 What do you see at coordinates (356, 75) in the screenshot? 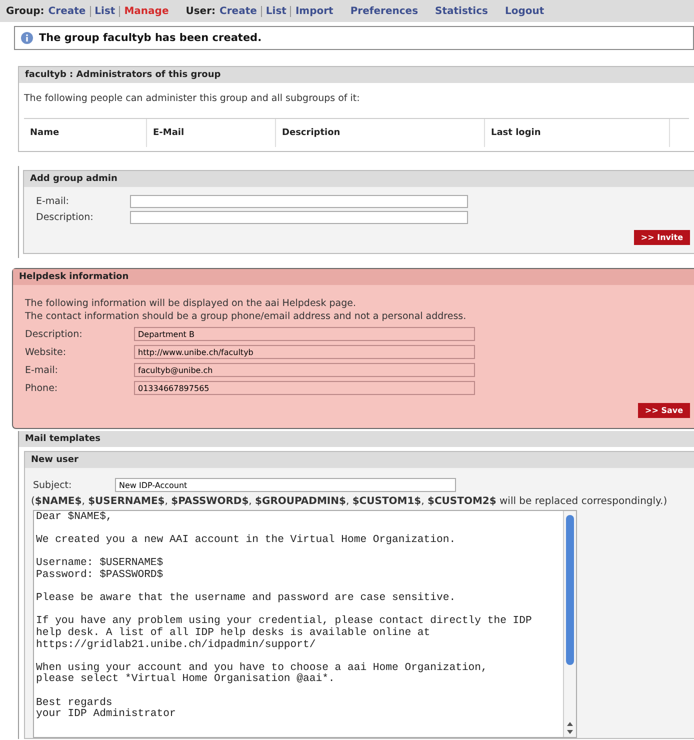
I see `panel-title: facultyb : Administrators of this group` at bounding box center [356, 75].